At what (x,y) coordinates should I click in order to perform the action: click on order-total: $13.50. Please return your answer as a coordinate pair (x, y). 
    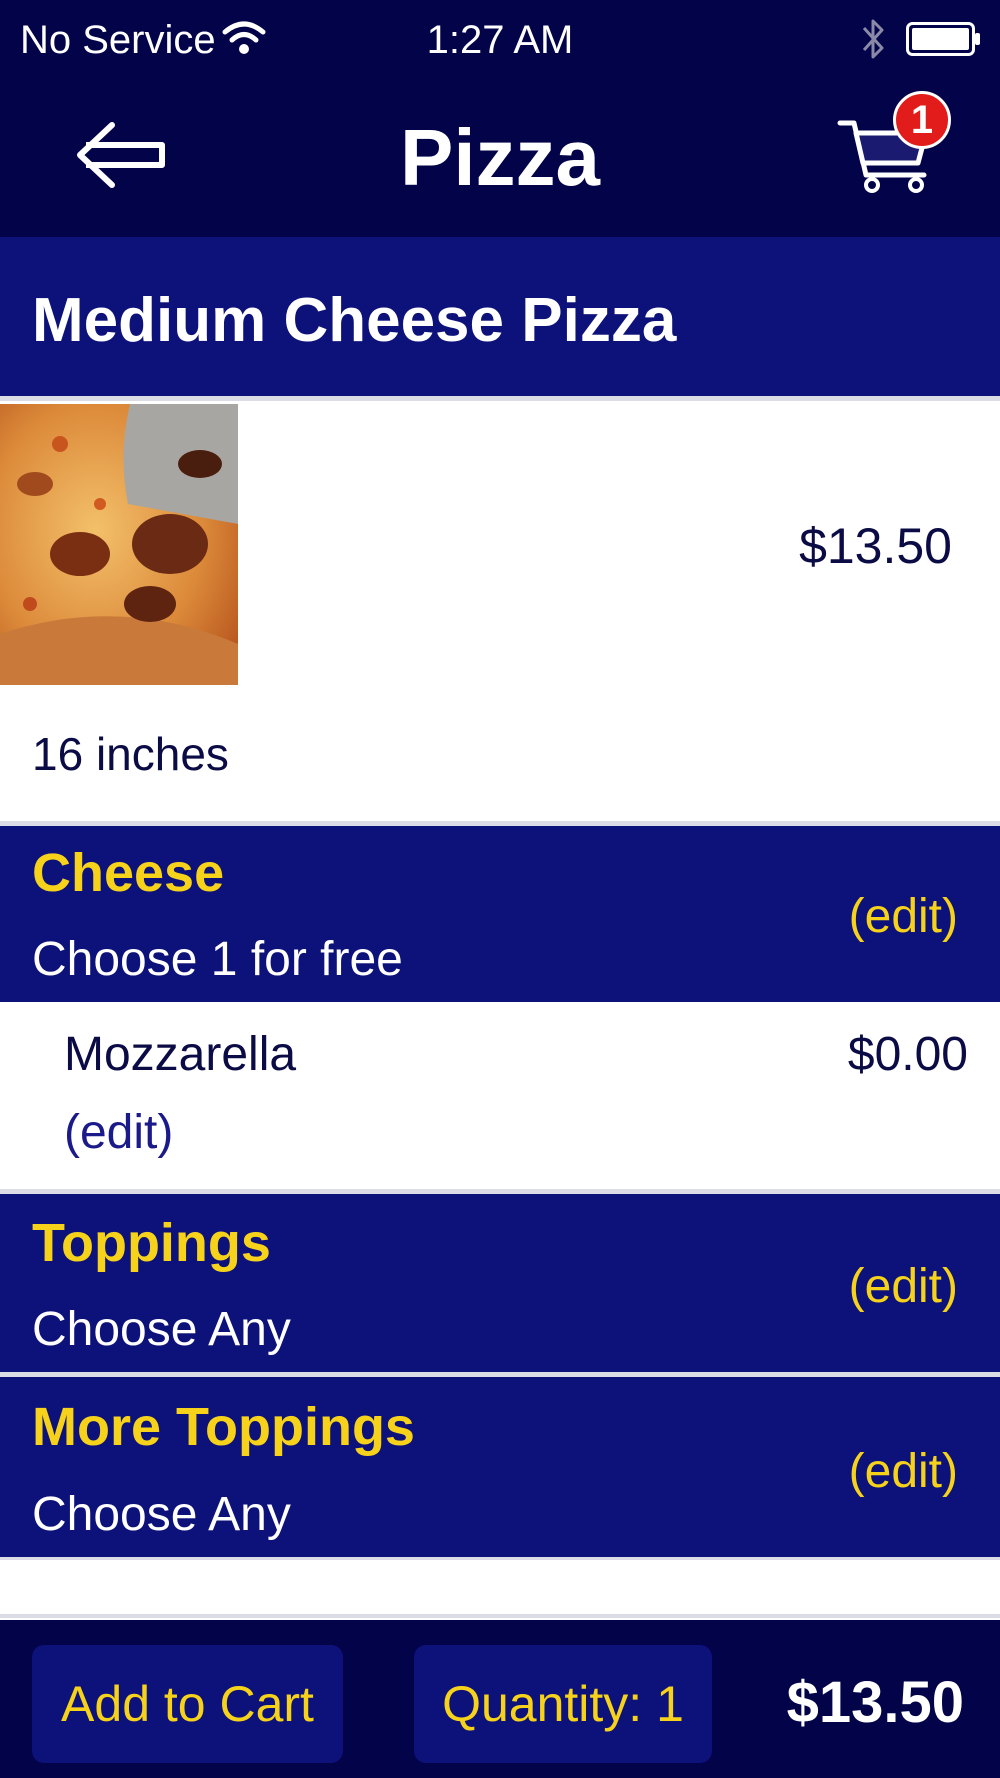
    Looking at the image, I should click on (875, 1702).